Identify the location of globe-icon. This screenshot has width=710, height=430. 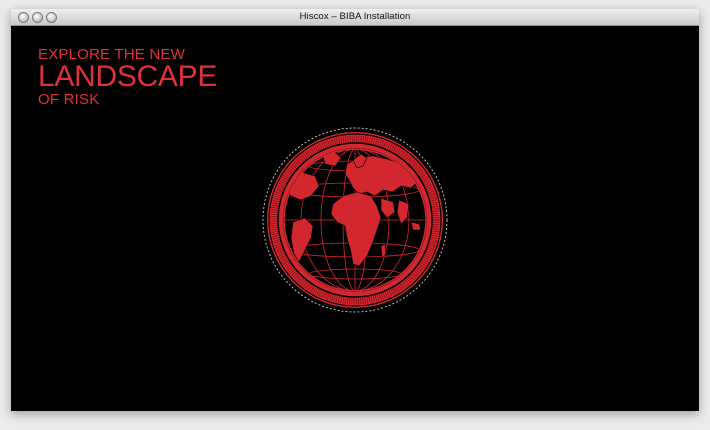
(355, 220).